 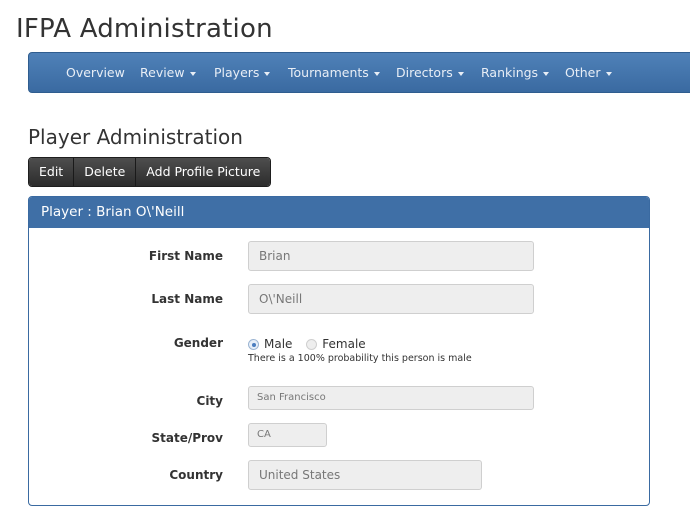 What do you see at coordinates (365, 475) in the screenshot?
I see `country-field: United States` at bounding box center [365, 475].